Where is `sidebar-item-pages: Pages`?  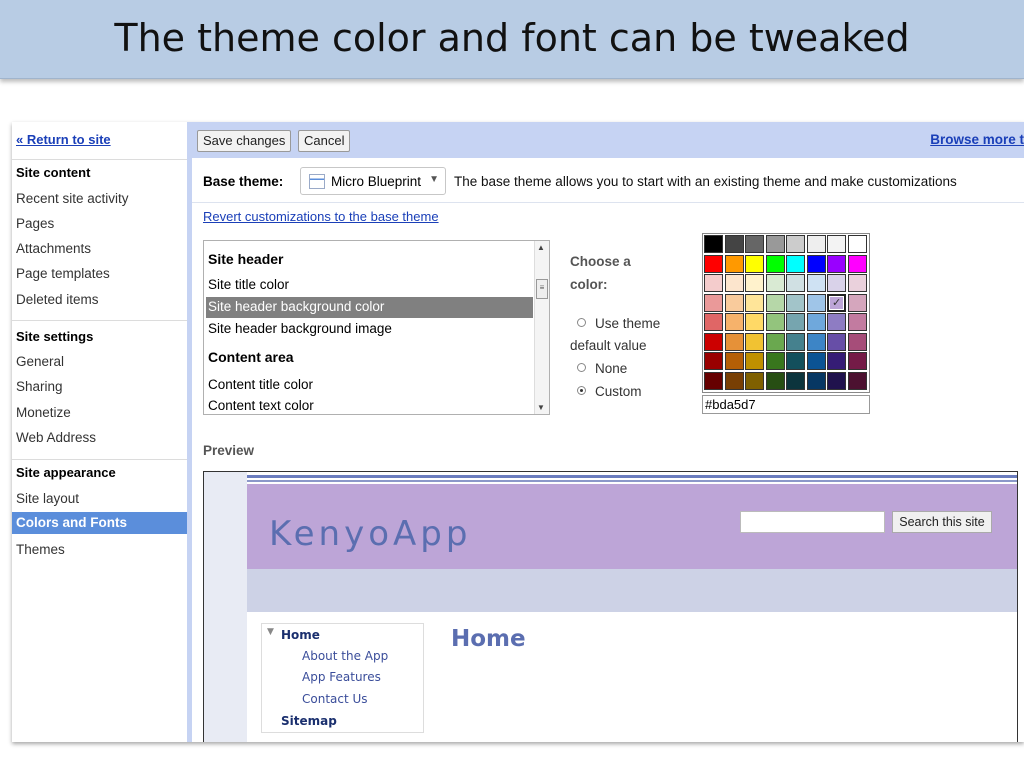
sidebar-item-pages: Pages is located at coordinates (35, 223).